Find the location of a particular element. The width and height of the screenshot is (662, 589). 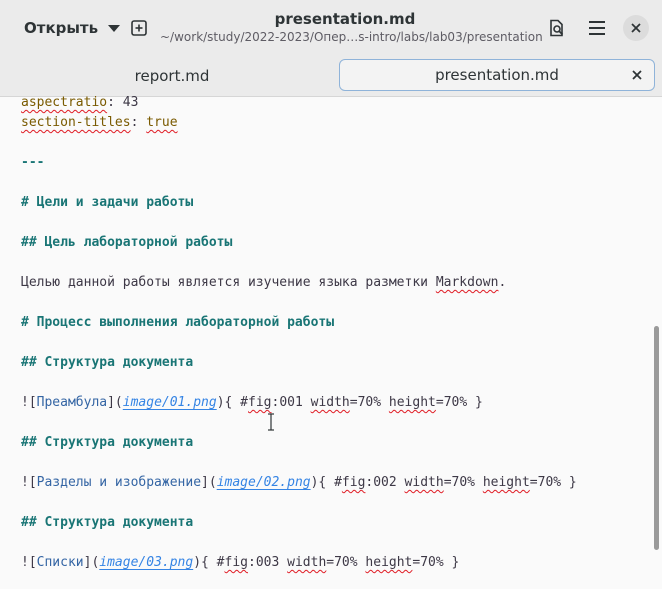

chevron-down-icon is located at coordinates (114, 28).